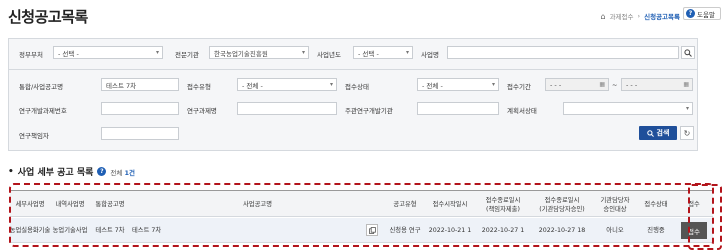  I want to click on period-from-input: - - - ▦, so click(577, 84).